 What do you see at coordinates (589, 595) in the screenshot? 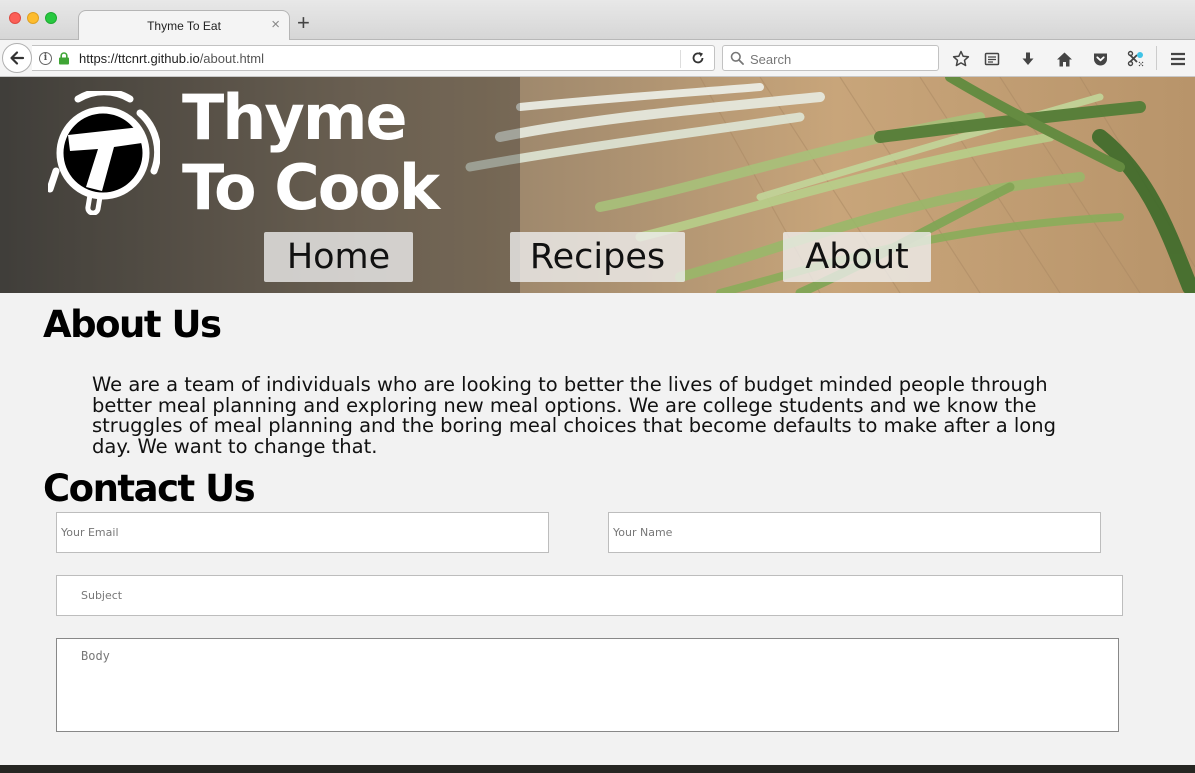
I see `subject-field` at bounding box center [589, 595].